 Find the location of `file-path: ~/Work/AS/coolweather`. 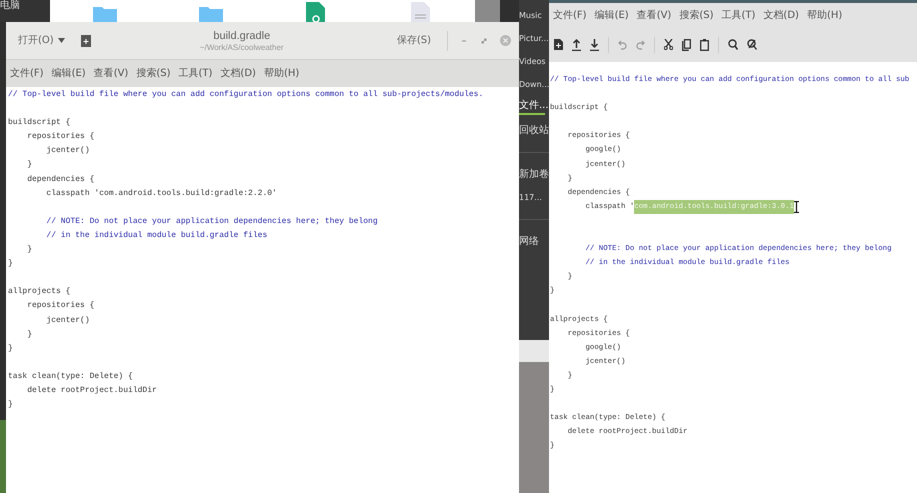

file-path: ~/Work/AS/coolweather is located at coordinates (242, 47).